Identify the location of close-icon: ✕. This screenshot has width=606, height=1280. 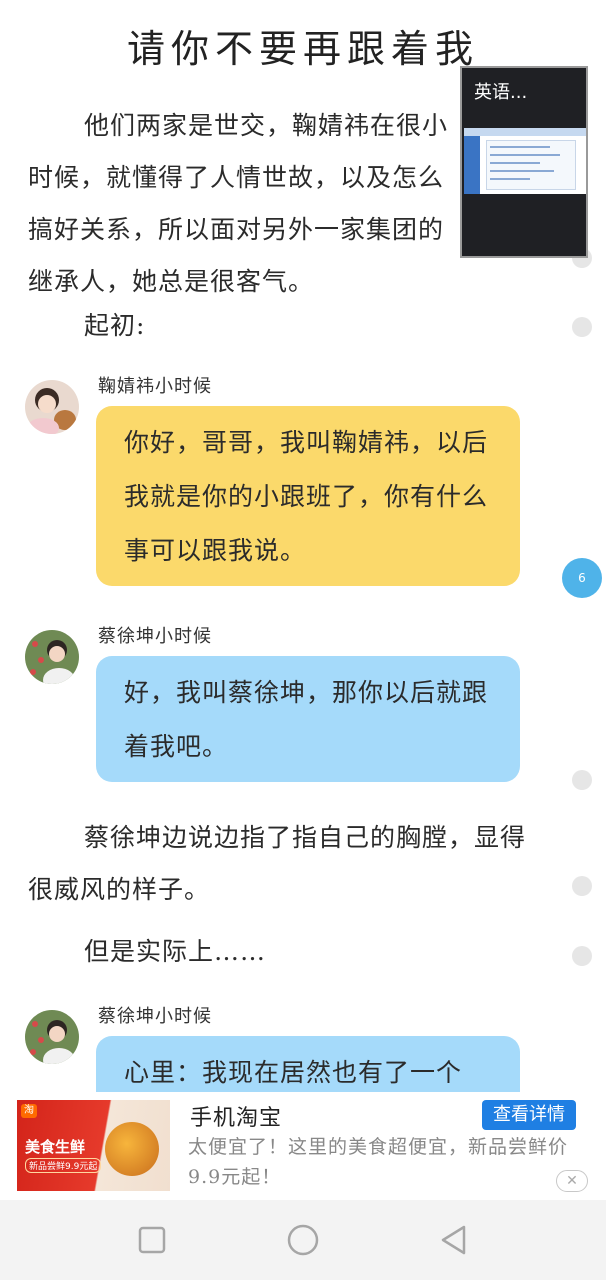
(572, 1181).